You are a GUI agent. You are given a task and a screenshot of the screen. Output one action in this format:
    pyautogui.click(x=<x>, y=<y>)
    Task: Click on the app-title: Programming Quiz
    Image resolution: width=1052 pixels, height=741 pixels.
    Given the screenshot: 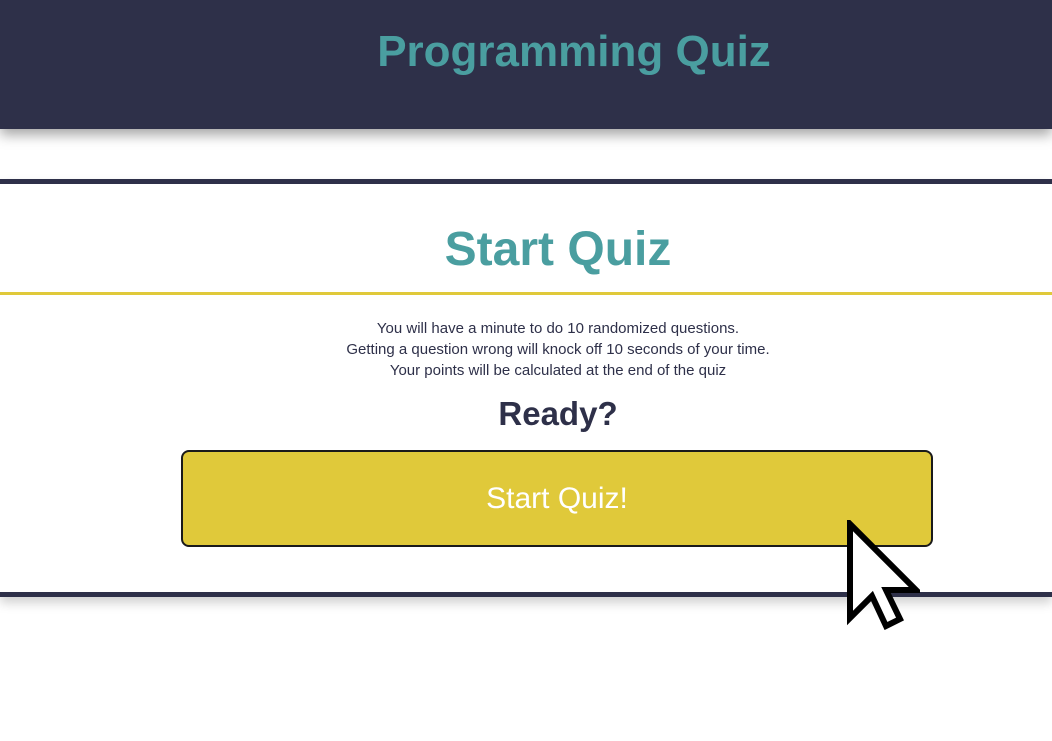 What is the action you would take?
    pyautogui.click(x=574, y=51)
    